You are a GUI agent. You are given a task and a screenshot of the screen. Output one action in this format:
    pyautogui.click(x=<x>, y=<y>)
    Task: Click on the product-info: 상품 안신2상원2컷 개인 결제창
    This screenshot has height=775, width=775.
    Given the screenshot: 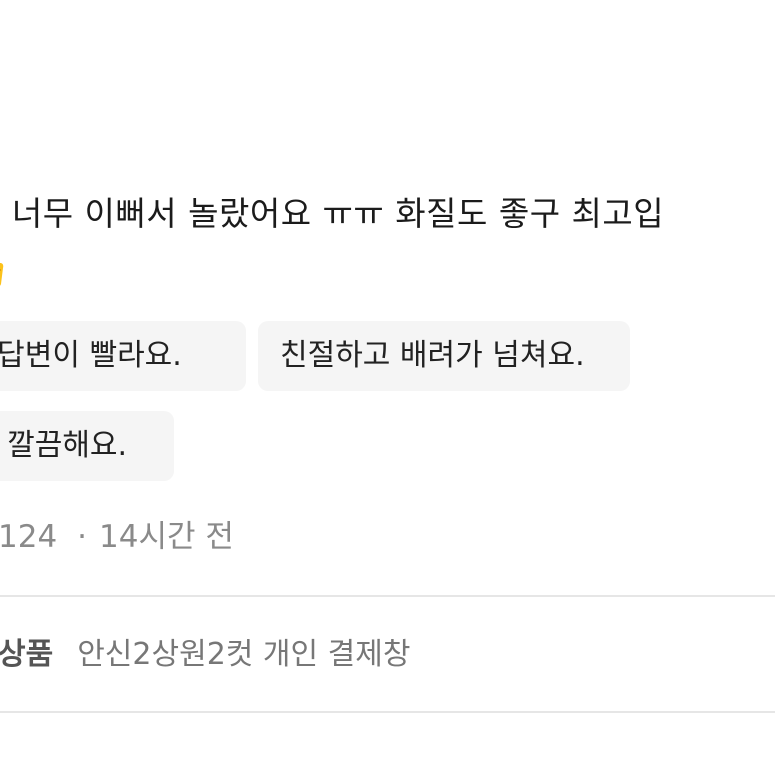 What is the action you would take?
    pyautogui.click(x=205, y=655)
    